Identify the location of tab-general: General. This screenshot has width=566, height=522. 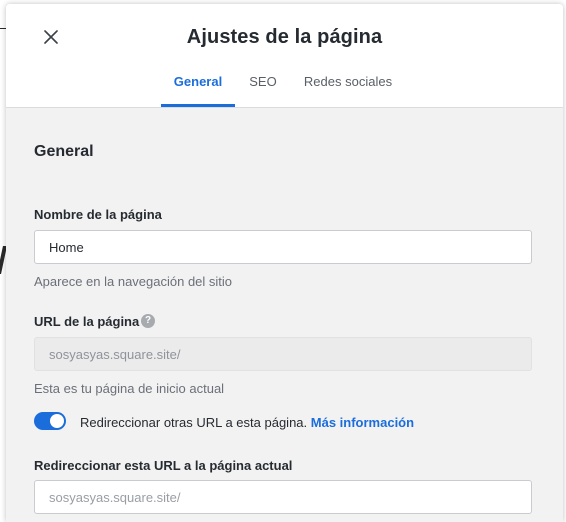
(198, 90).